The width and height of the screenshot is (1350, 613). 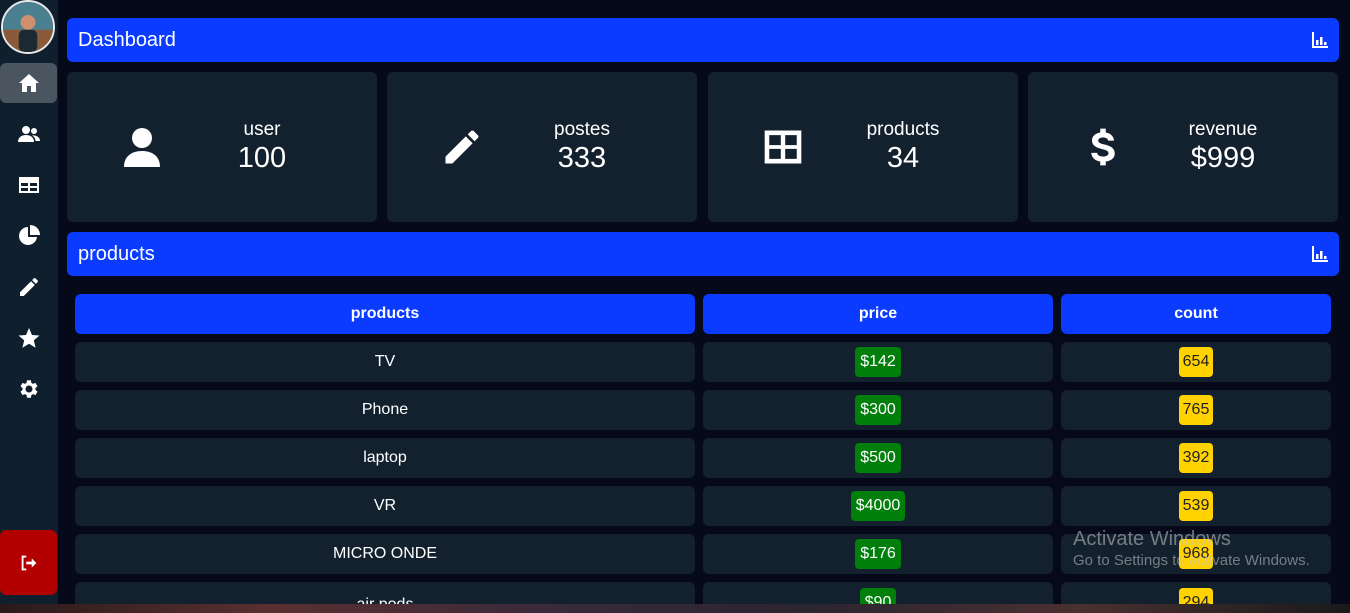 I want to click on count-cell: 968, so click(x=1196, y=554).